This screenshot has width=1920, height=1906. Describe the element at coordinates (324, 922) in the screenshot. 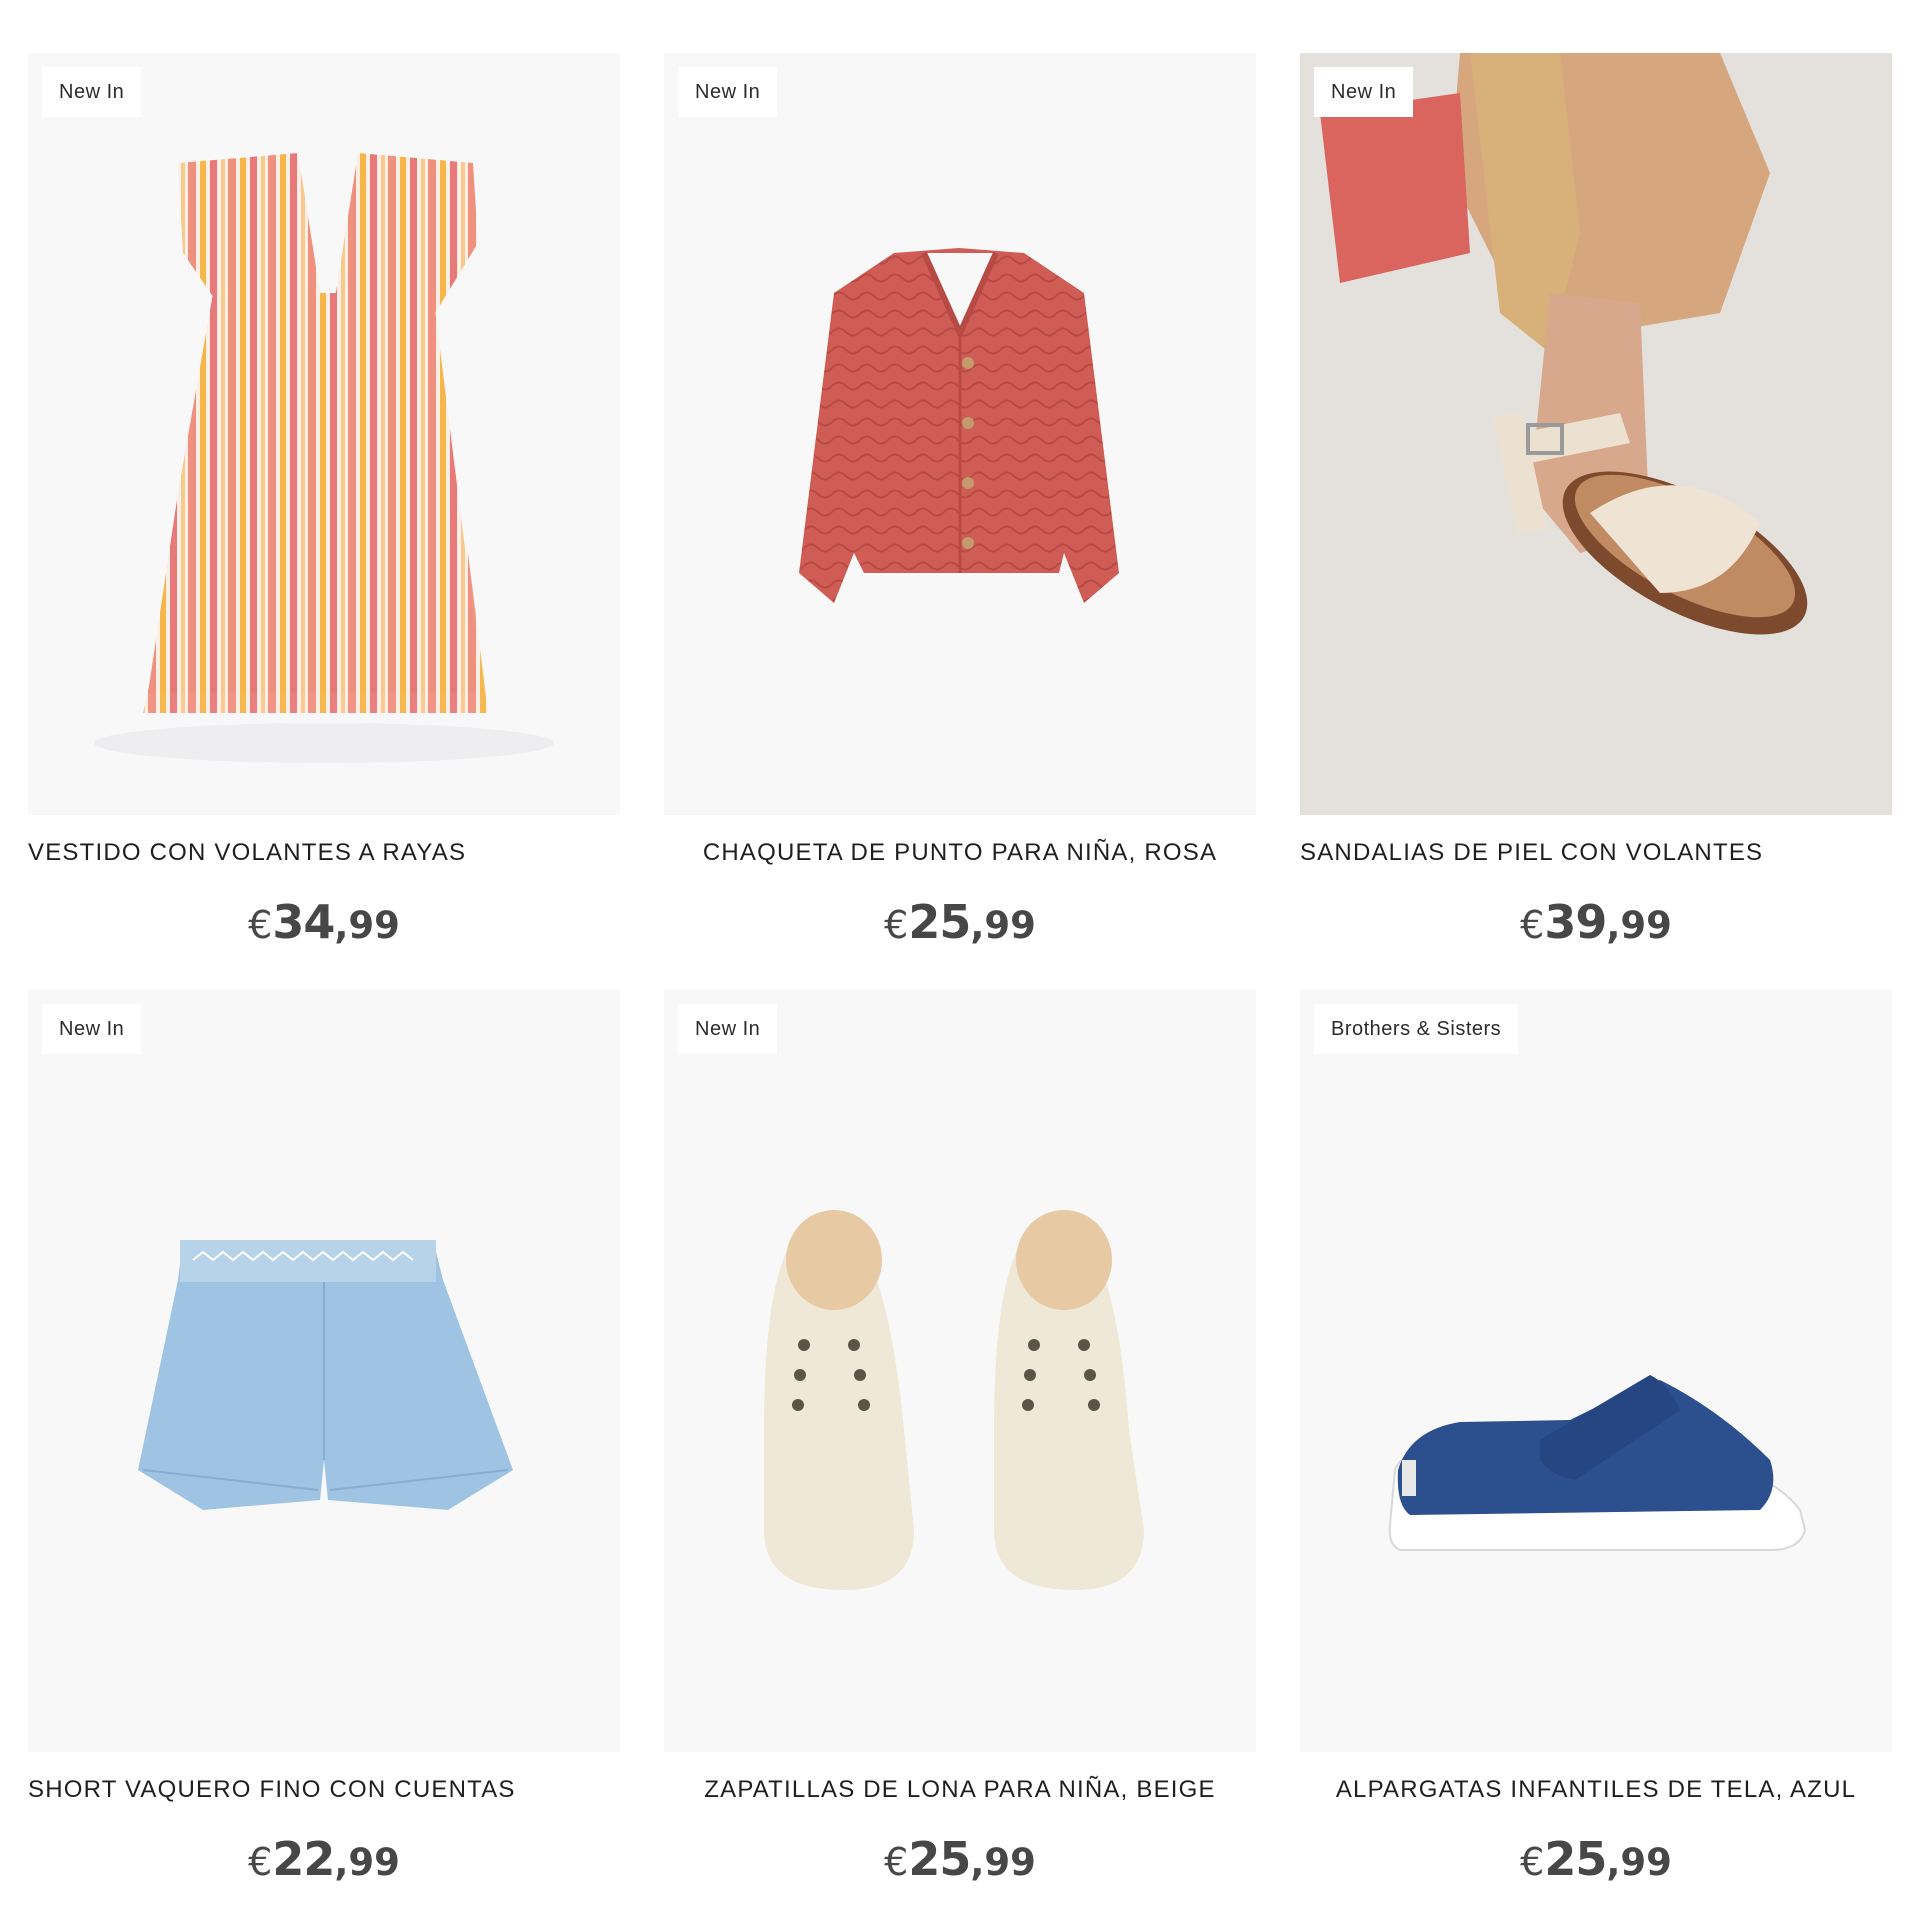

I see `product-price: €34,99` at that location.